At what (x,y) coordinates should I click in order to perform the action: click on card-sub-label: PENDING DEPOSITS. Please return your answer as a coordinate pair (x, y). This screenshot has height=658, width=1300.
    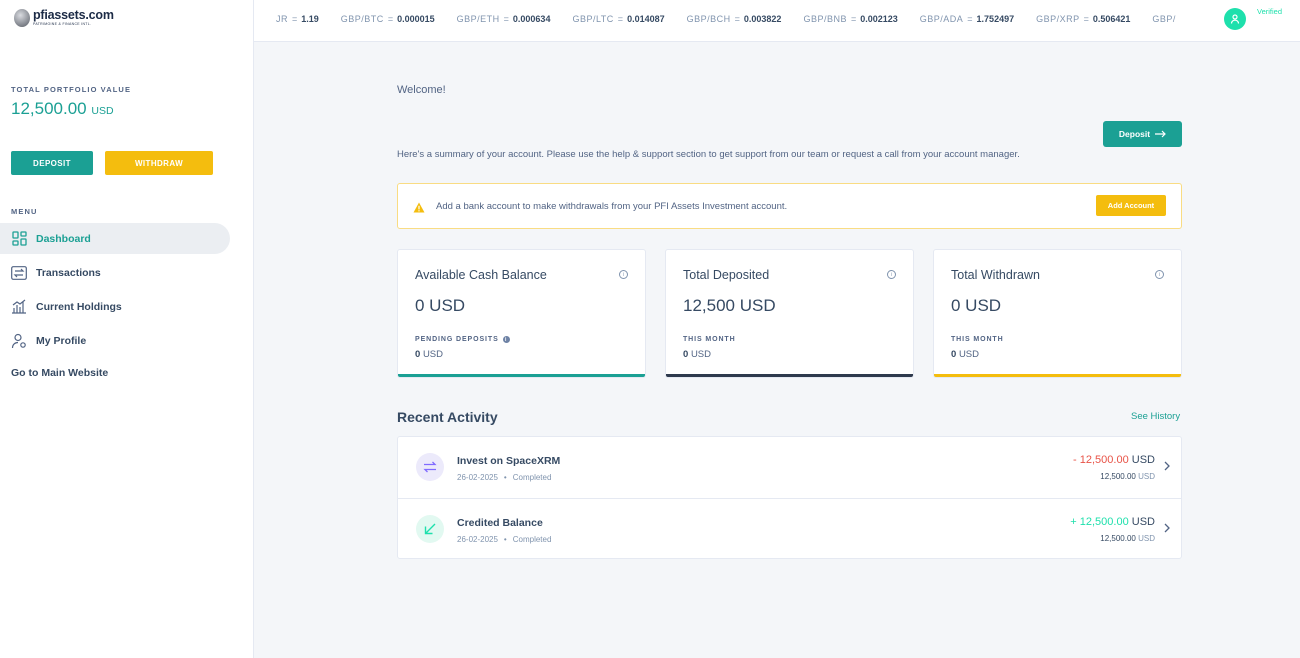
    Looking at the image, I should click on (457, 339).